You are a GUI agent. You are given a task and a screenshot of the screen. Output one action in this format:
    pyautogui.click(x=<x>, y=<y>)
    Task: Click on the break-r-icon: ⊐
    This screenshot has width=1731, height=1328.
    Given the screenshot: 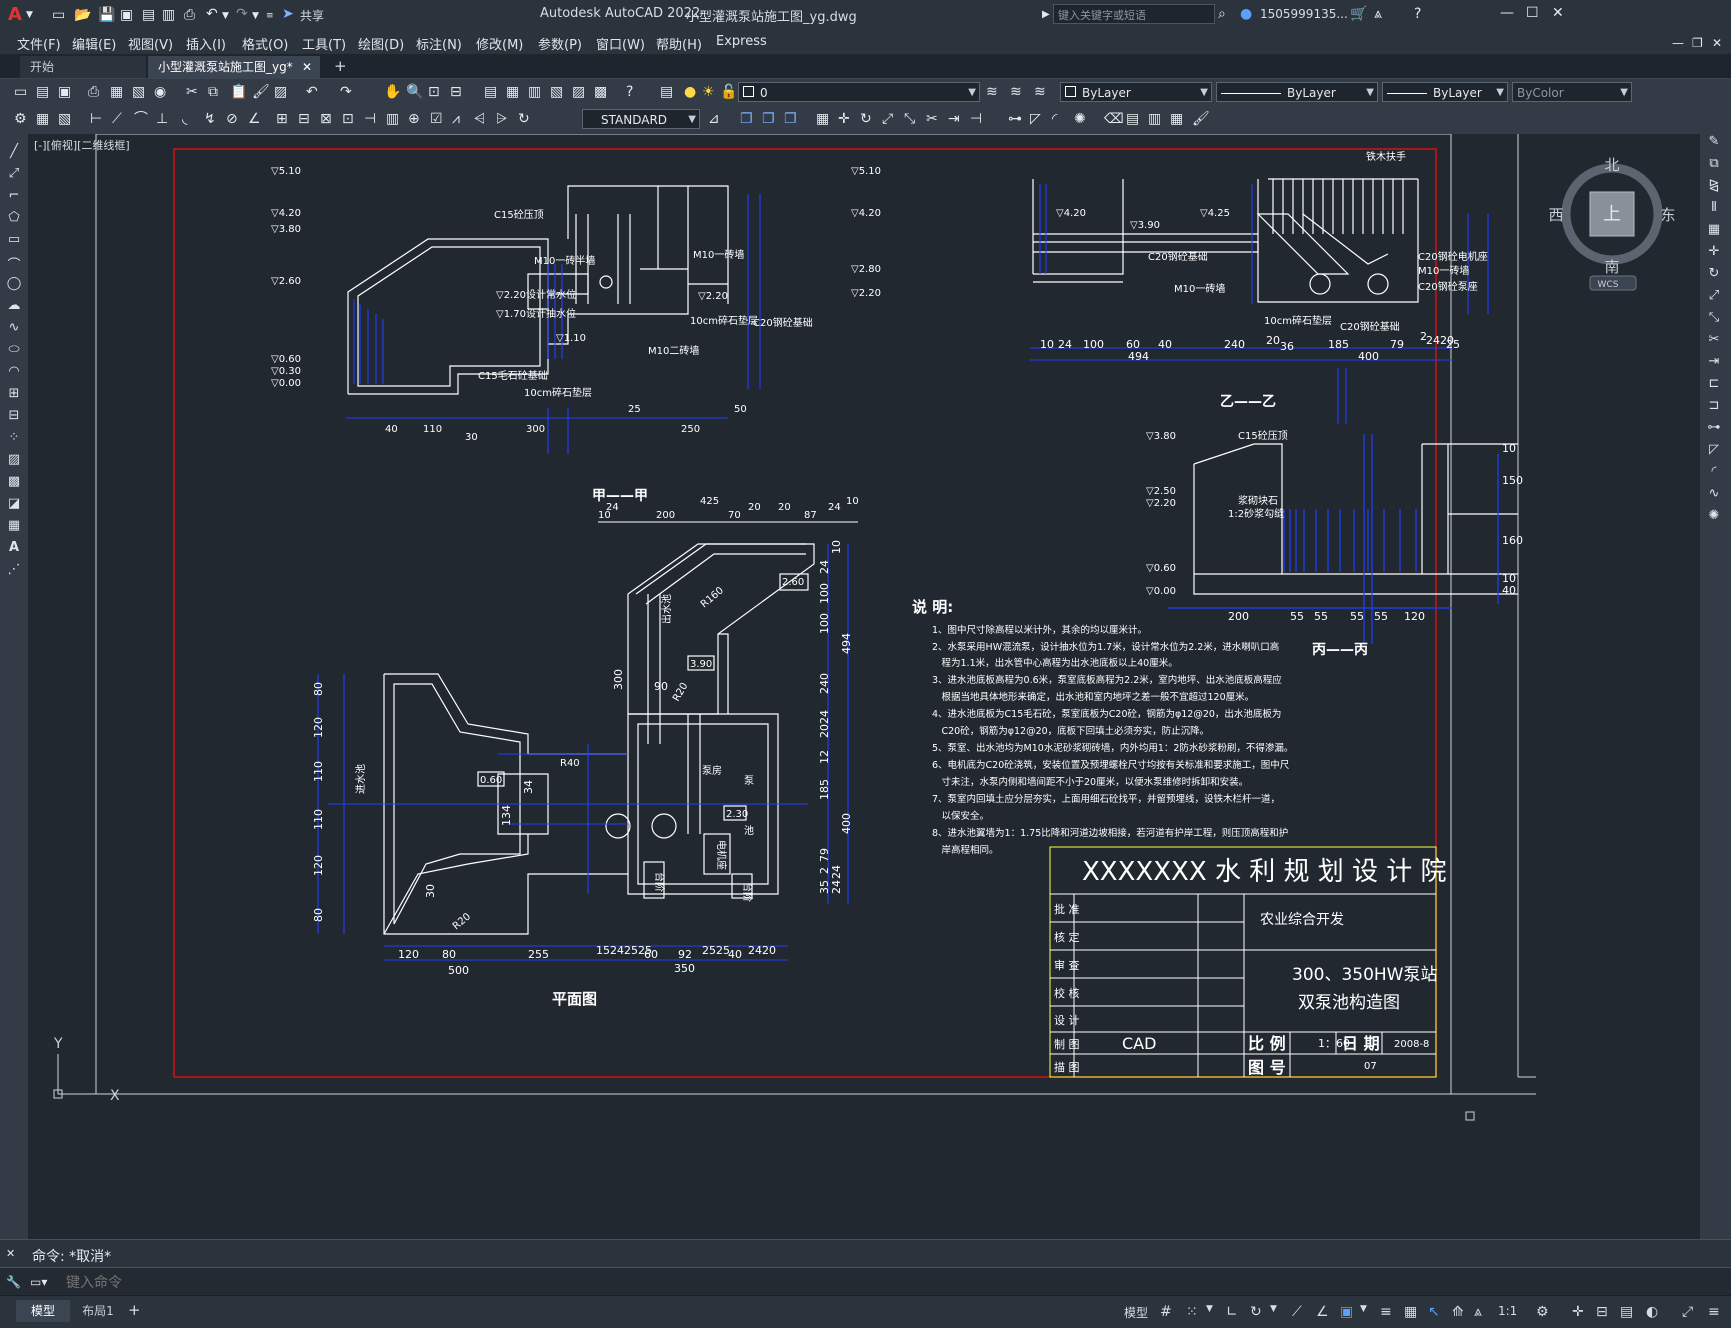 What is the action you would take?
    pyautogui.click(x=1714, y=405)
    